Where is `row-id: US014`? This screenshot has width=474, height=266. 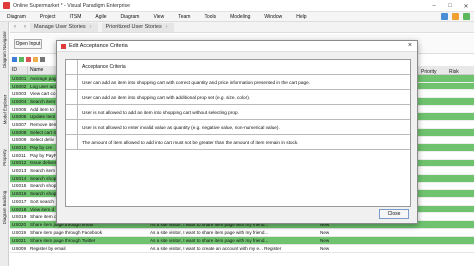 row-id: US014 is located at coordinates (19, 178).